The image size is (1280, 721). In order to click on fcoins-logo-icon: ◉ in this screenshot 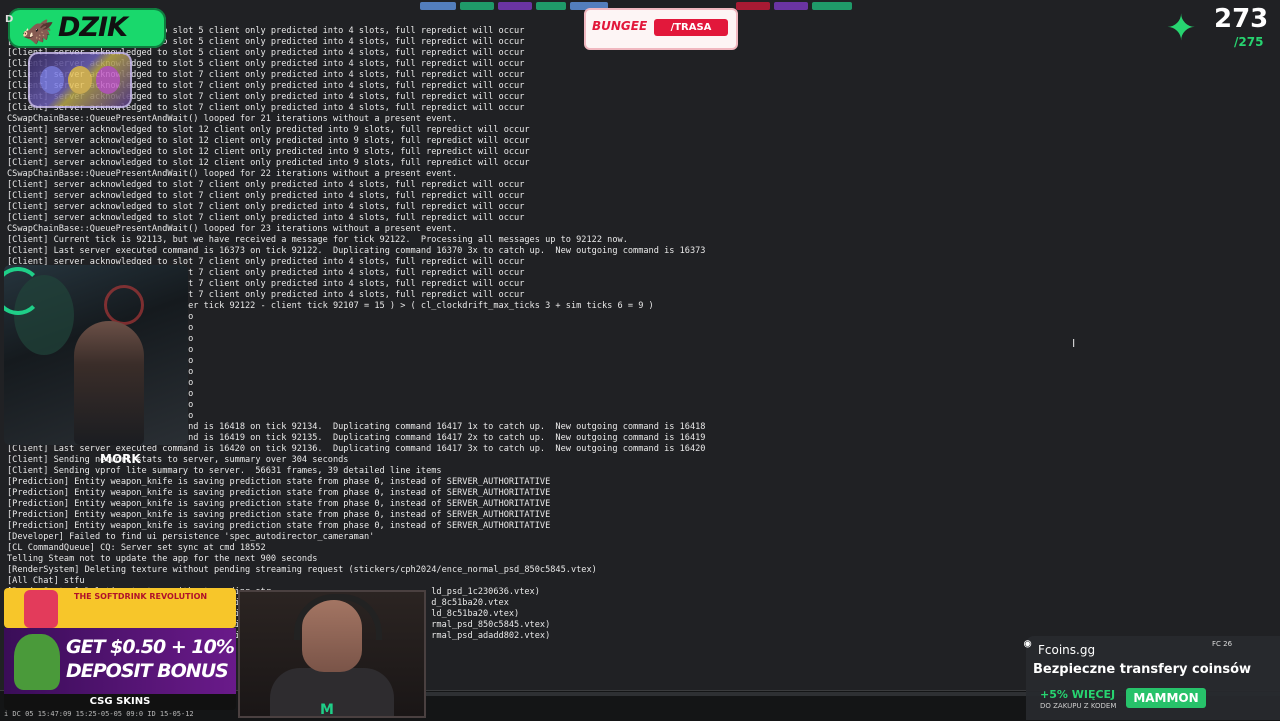, I will do `click(1028, 643)`.